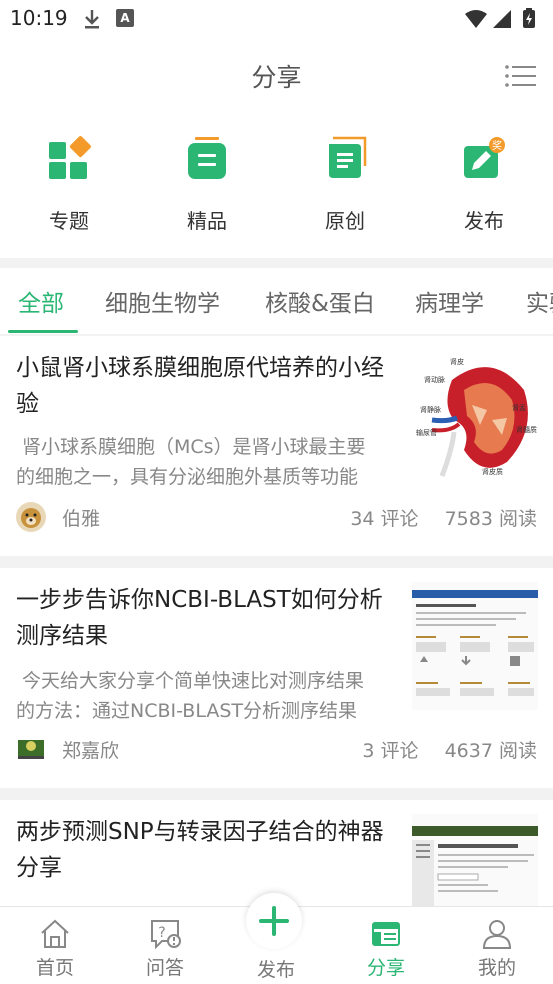 The height and width of the screenshot is (984, 553). What do you see at coordinates (207, 185) in the screenshot?
I see `quick-nav-premium: 精品` at bounding box center [207, 185].